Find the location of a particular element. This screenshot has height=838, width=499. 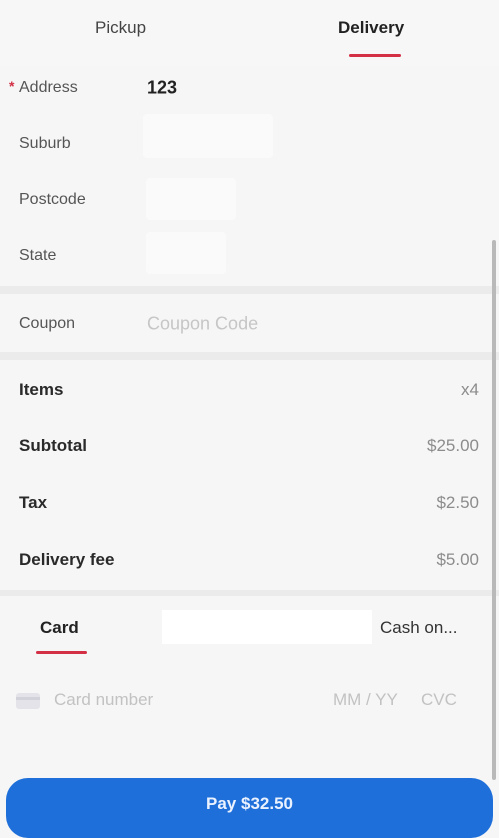

postcode-row: Postcode is located at coordinates (249, 200).